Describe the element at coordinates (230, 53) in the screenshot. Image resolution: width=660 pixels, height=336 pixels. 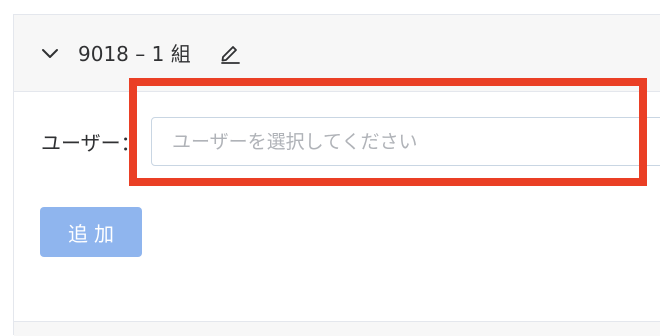
I see `pencil-icon` at that location.